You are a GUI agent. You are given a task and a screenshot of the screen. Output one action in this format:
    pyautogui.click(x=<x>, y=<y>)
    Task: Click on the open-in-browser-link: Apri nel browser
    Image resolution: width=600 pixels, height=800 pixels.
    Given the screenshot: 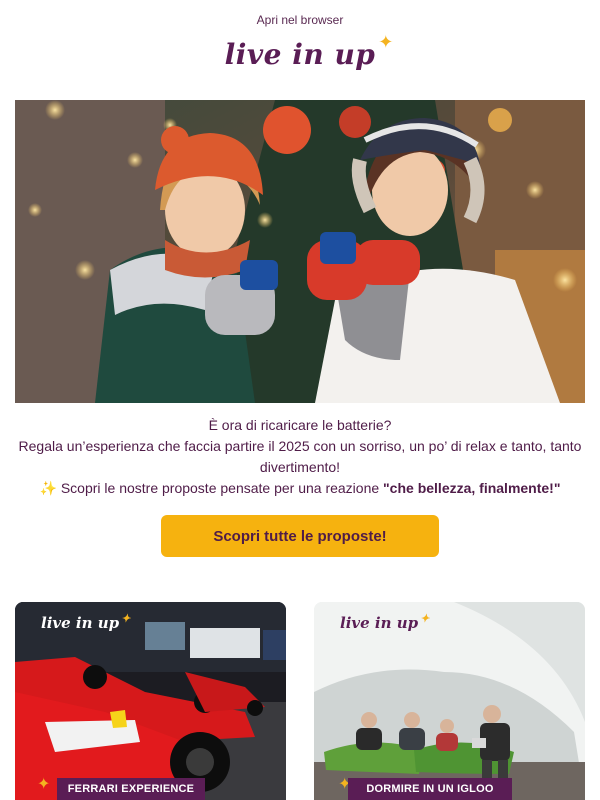 What is the action you would take?
    pyautogui.click(x=300, y=20)
    